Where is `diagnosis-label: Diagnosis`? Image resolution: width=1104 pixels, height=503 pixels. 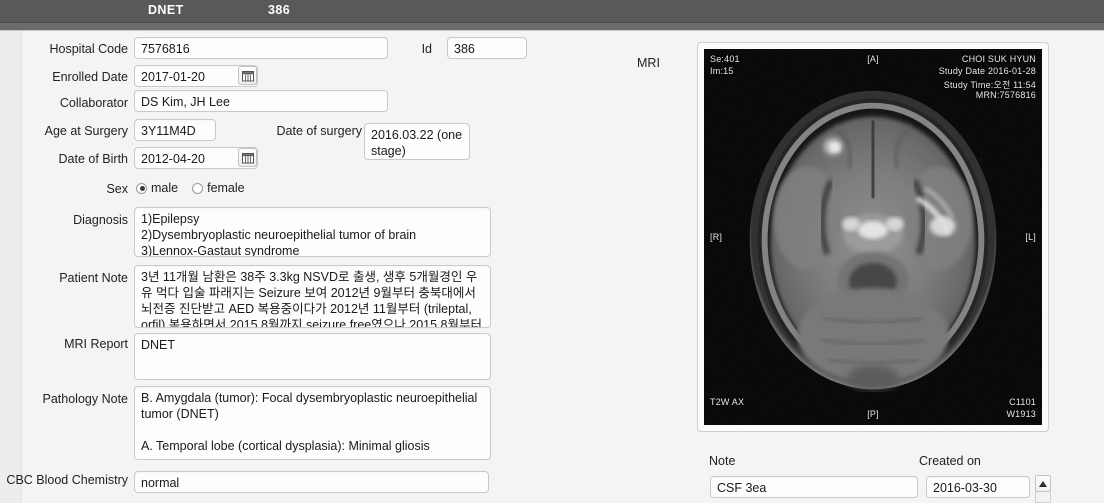 diagnosis-label: Diagnosis is located at coordinates (100, 220).